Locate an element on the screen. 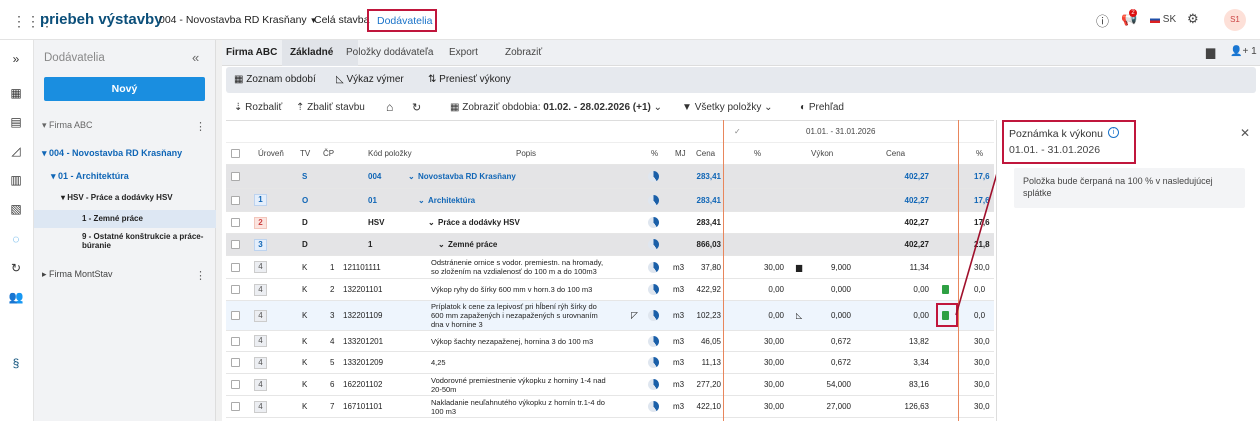  collapse-sidebar-icon: « is located at coordinates (195, 57).